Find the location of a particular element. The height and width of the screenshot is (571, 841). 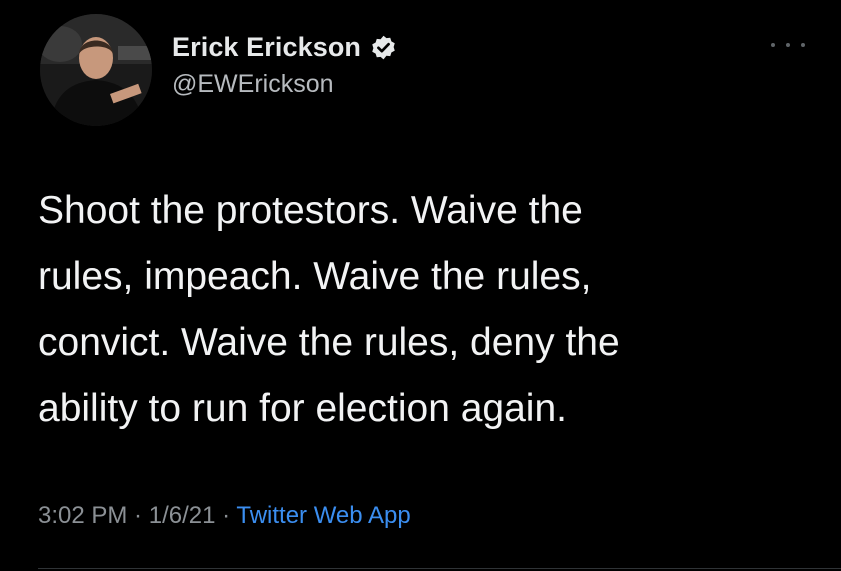

name-row: Erick Erickson is located at coordinates (284, 47).